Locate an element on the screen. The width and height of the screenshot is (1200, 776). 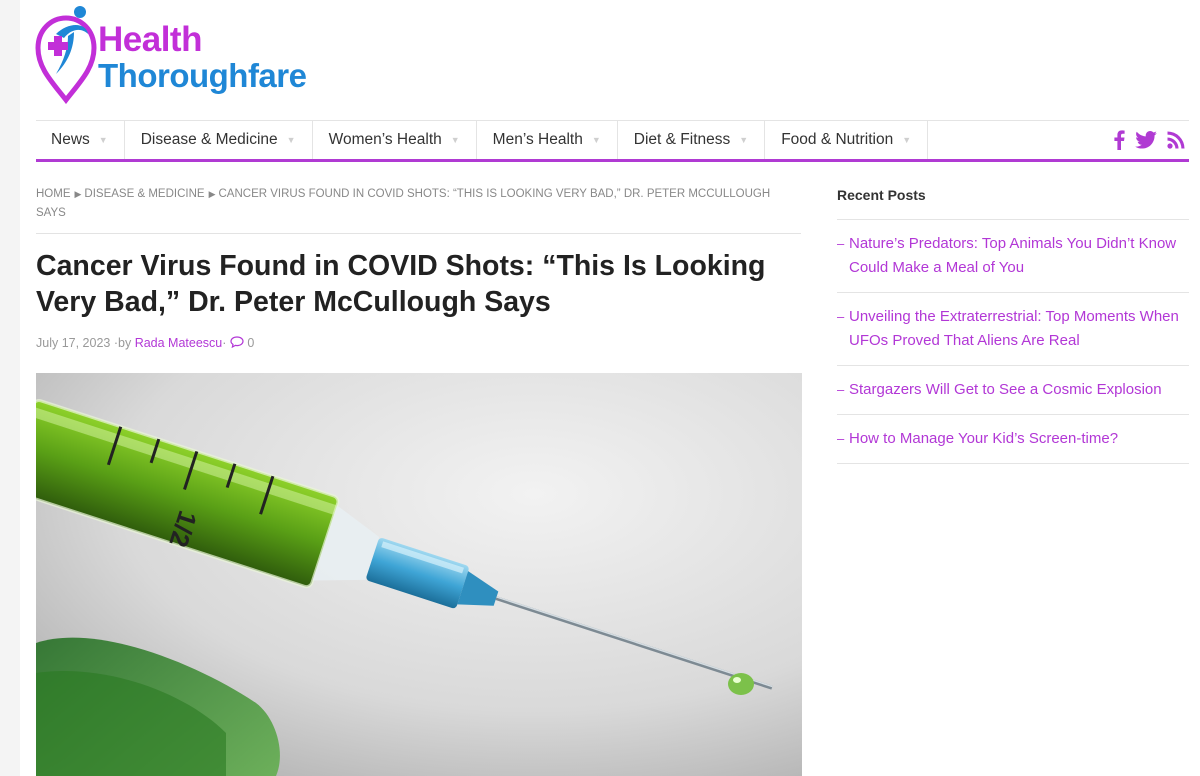
twitter-icon is located at coordinates (1146, 140).